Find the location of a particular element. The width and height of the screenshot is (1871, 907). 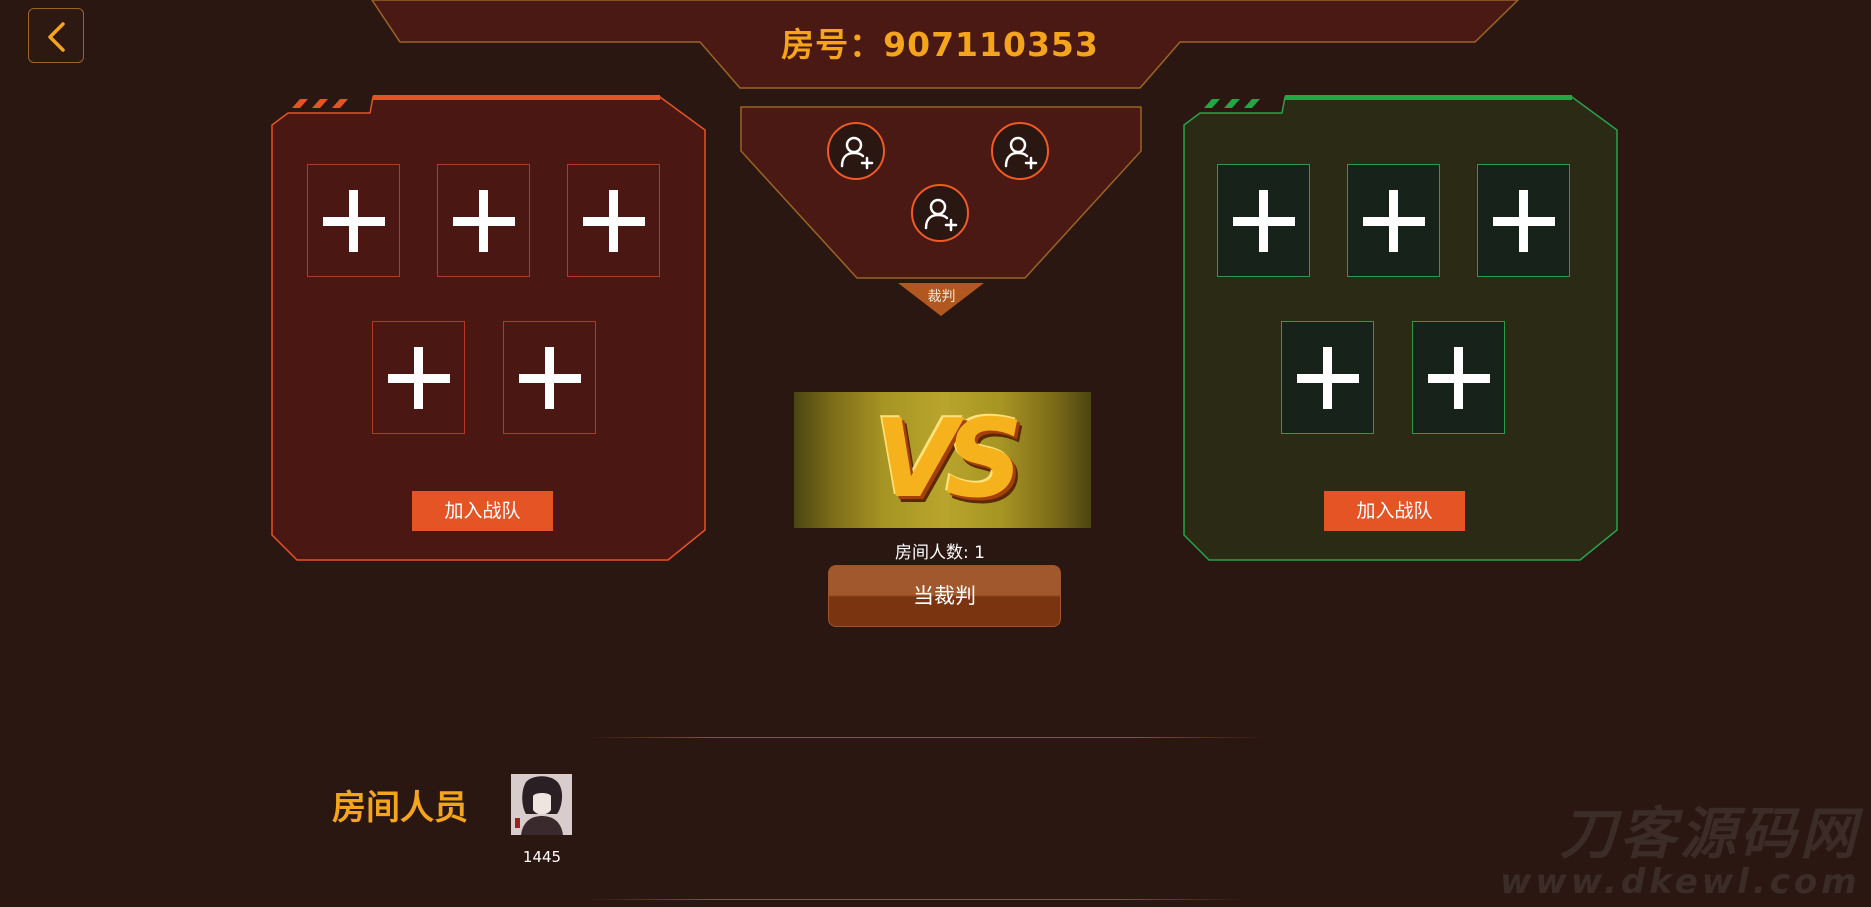

back-button is located at coordinates (56, 35).